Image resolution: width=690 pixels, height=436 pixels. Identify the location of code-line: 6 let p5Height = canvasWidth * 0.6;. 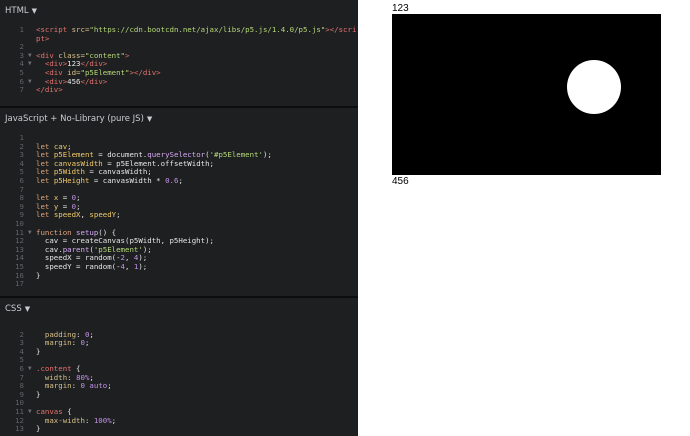
(179, 180).